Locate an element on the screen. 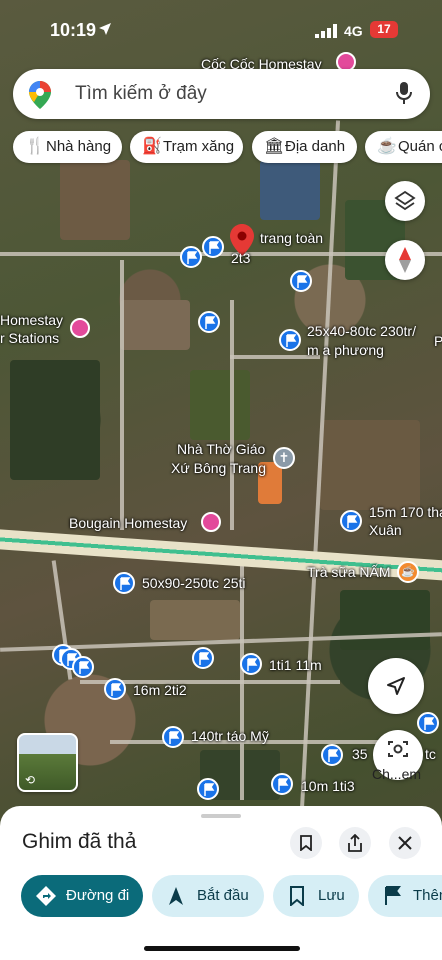 The height and width of the screenshot is (960, 442). action-label: Bắt đầu is located at coordinates (223, 895).